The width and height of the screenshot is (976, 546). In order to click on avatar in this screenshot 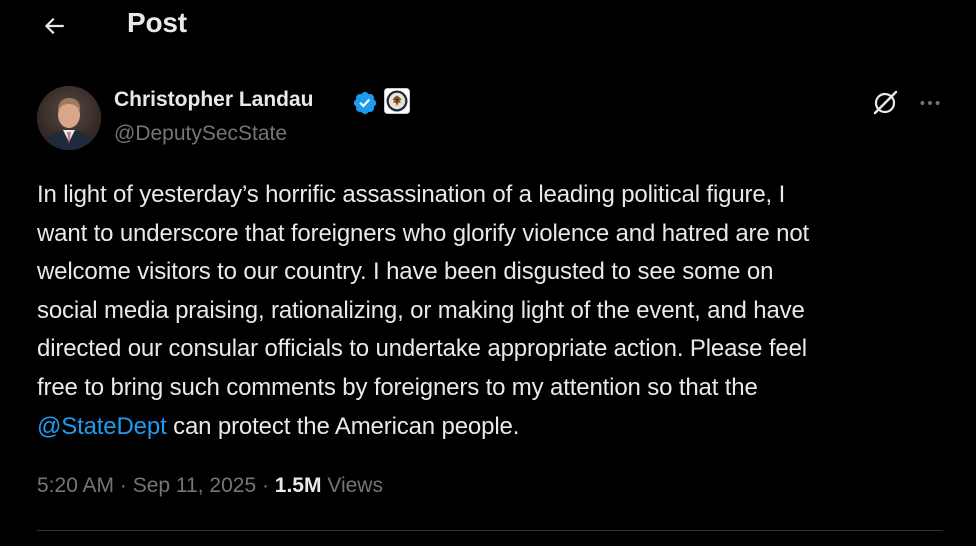, I will do `click(69, 118)`.